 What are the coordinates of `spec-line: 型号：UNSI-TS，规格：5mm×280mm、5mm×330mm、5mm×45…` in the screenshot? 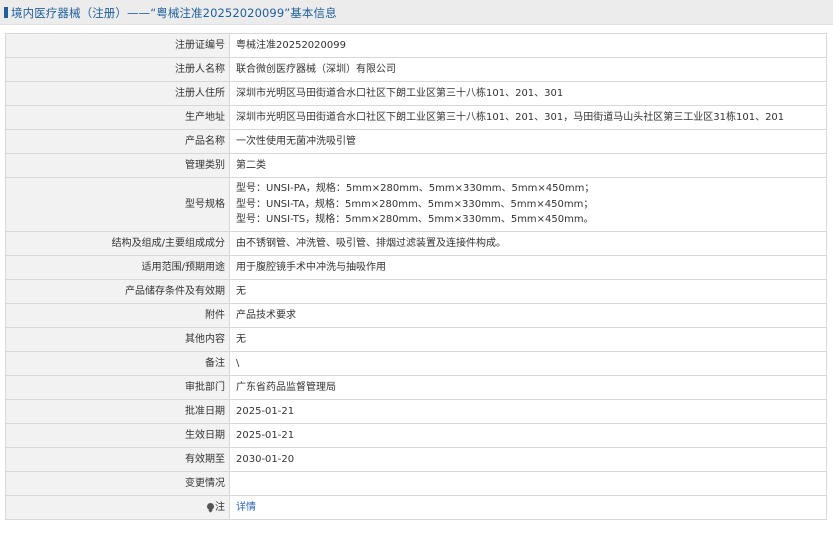 It's located at (415, 220).